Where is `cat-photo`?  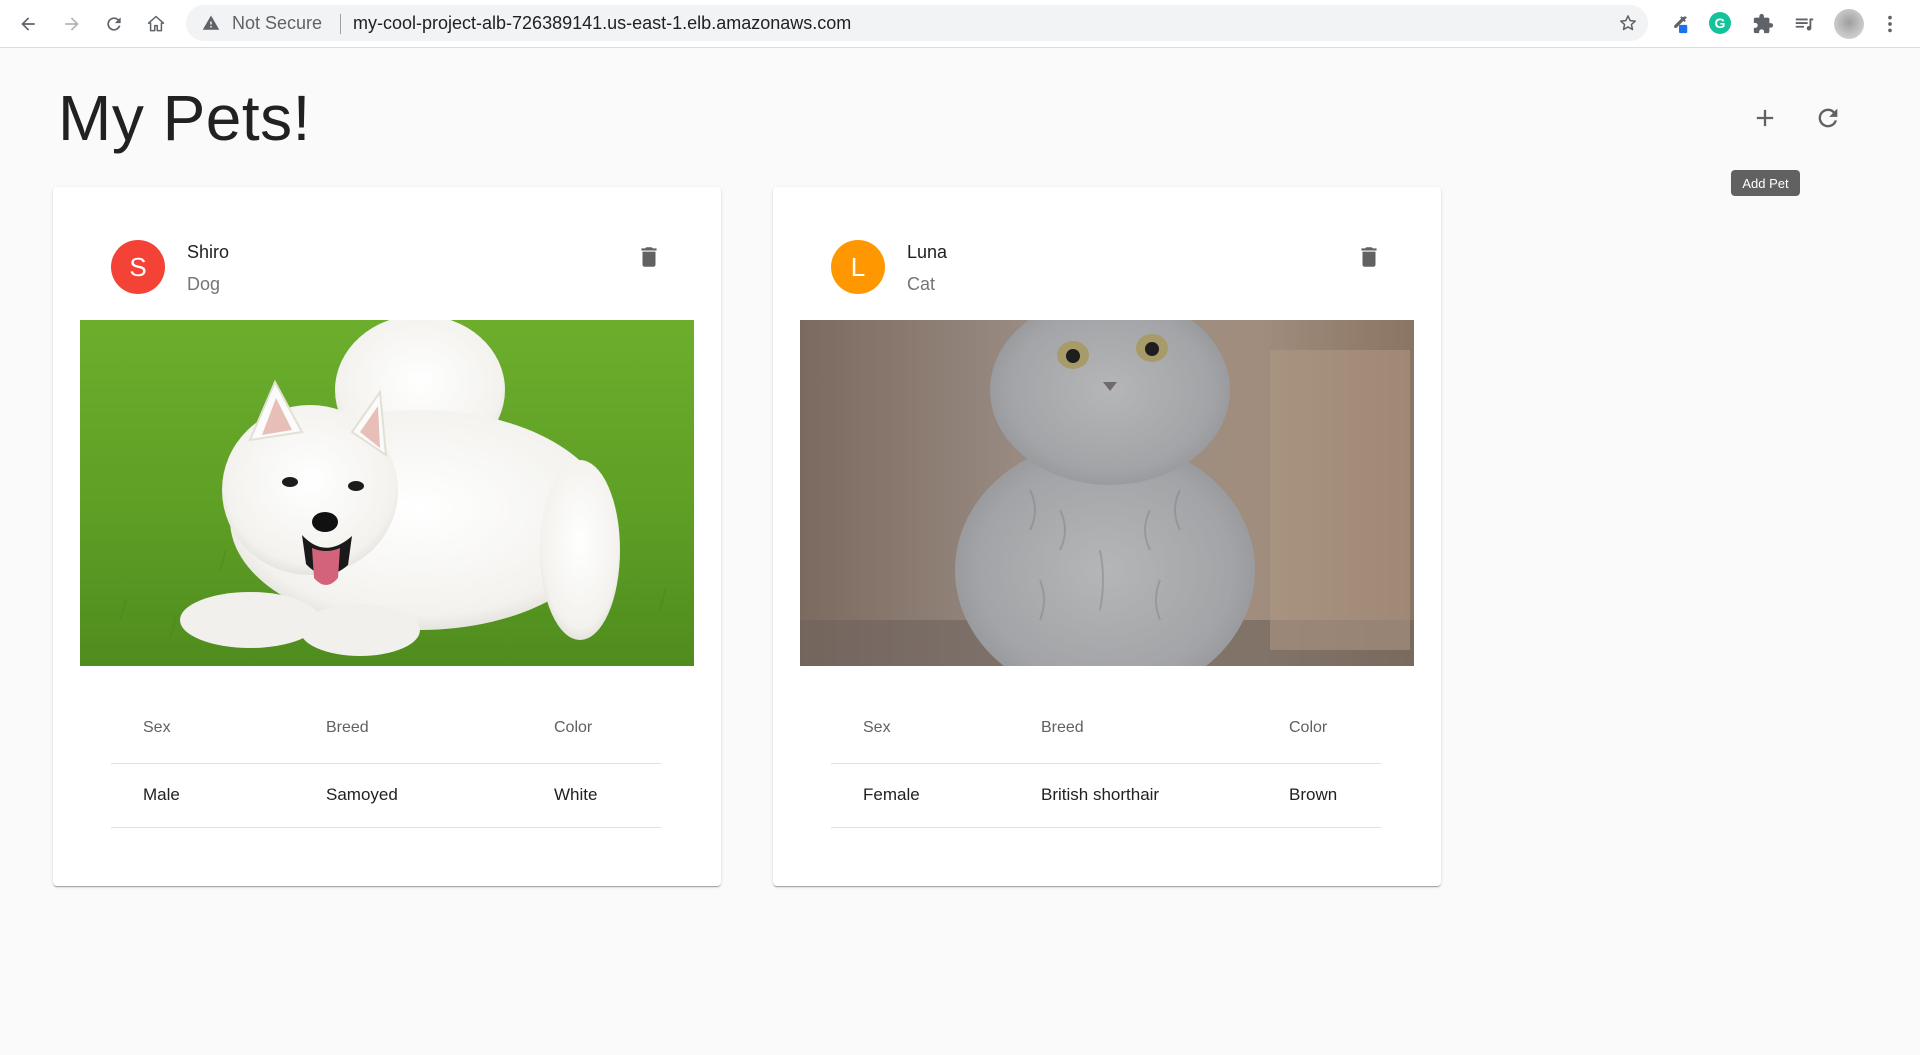
cat-photo is located at coordinates (1107, 493).